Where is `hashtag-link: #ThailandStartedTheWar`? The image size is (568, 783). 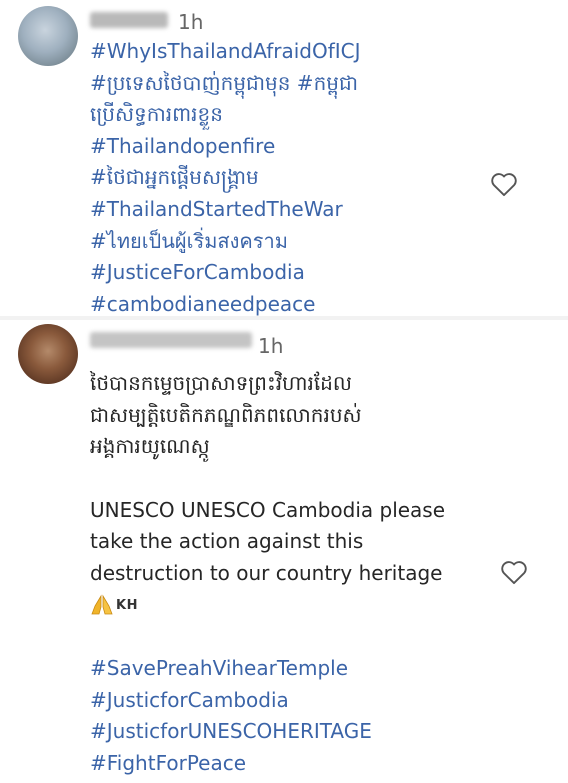
hashtag-link: #ThailandStartedTheWar is located at coordinates (225, 210).